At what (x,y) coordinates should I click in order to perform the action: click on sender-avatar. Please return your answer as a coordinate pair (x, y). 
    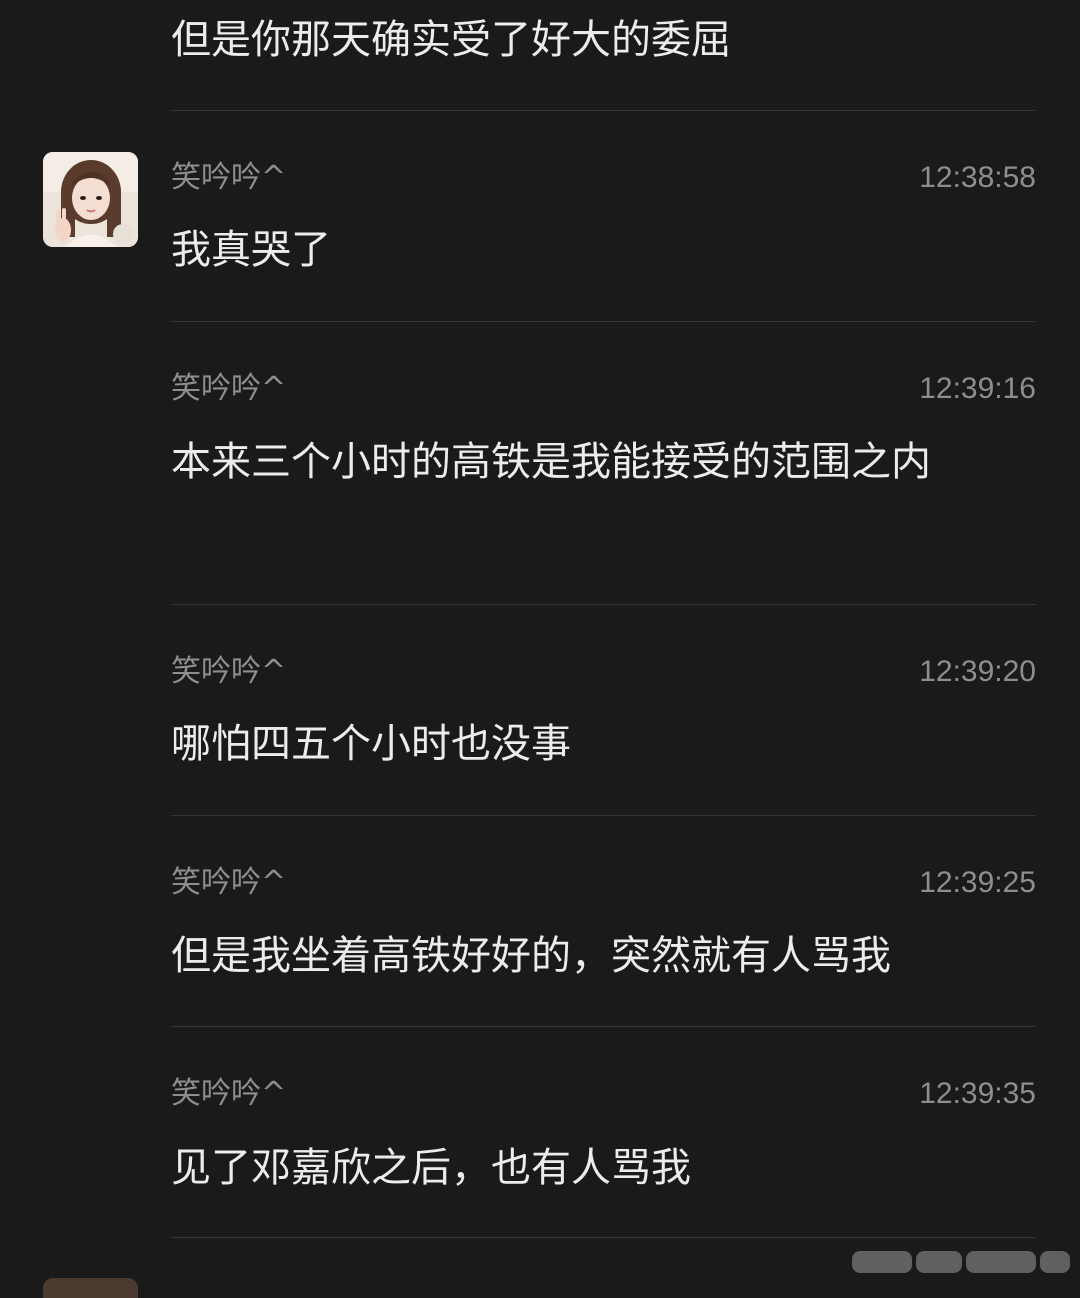
    Looking at the image, I should click on (90, 199).